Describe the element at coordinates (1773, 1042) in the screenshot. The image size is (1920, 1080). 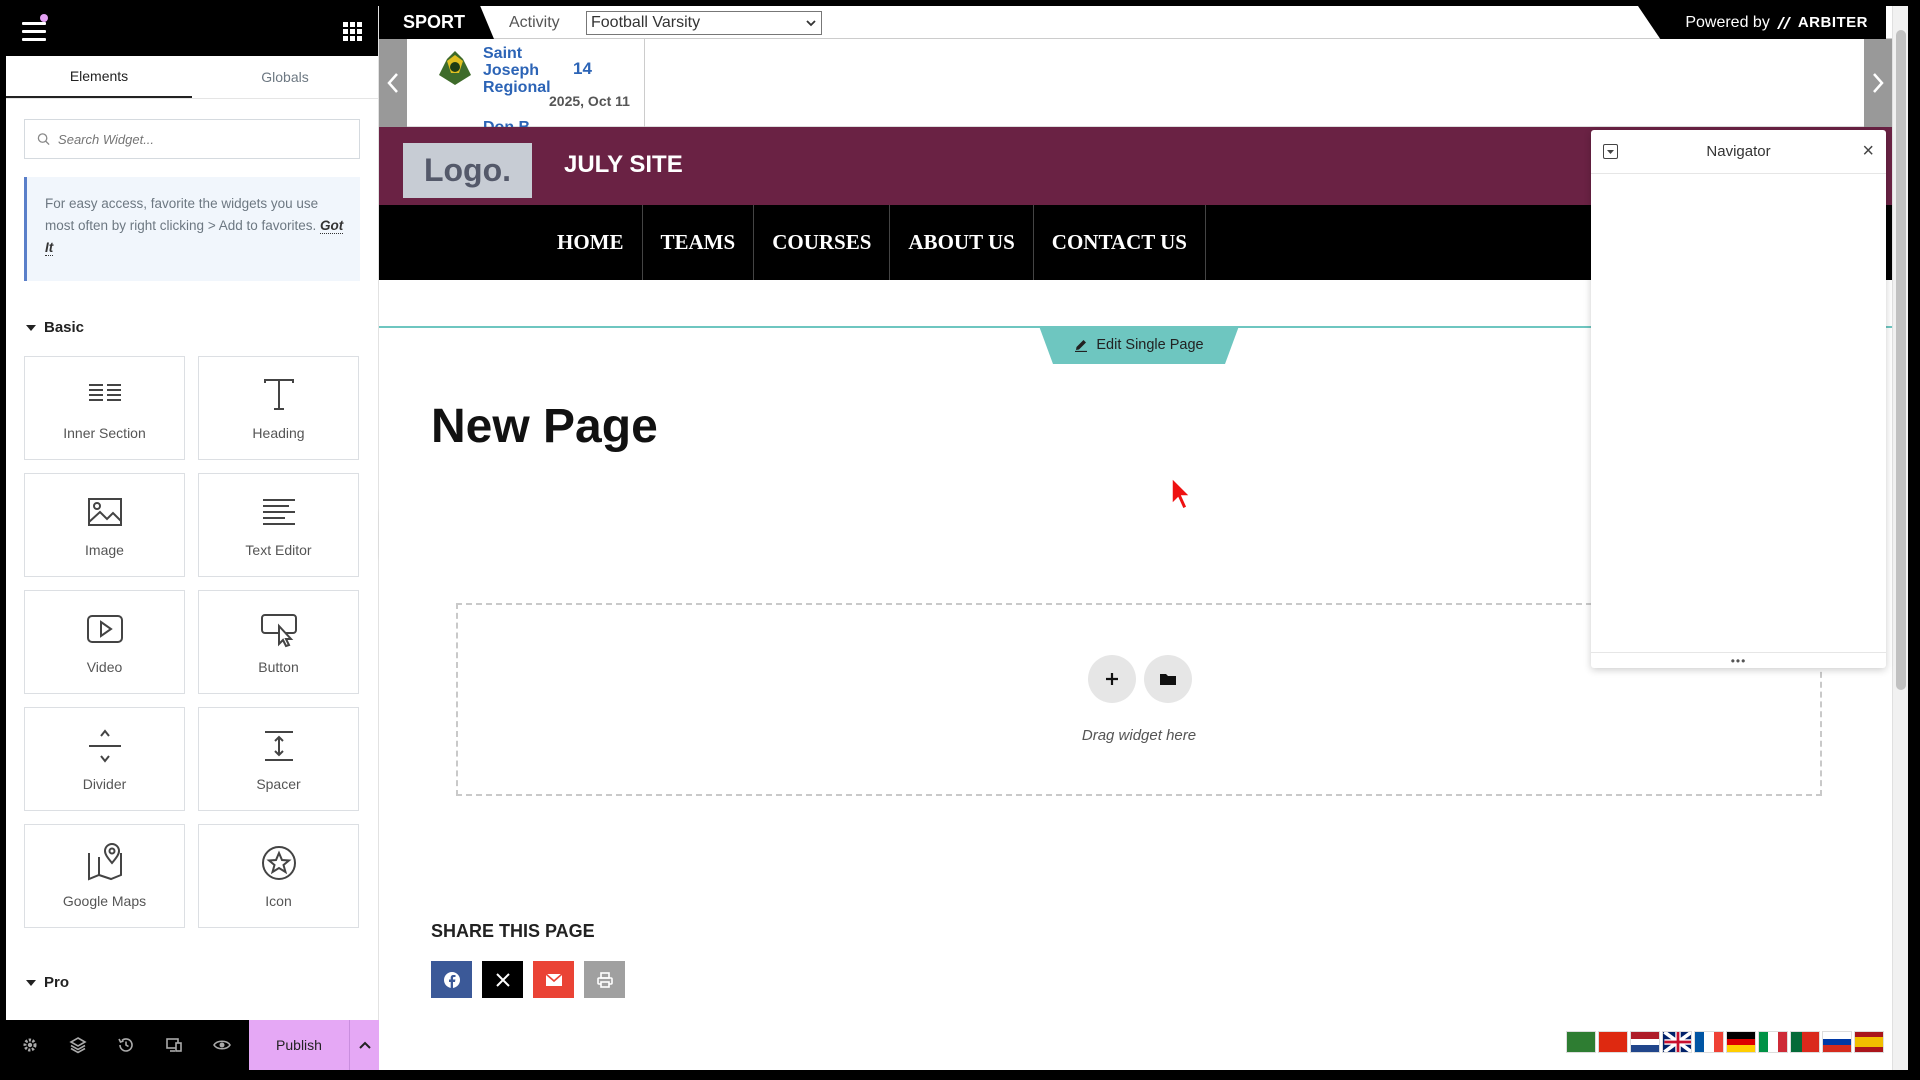
I see `flag-italian-icon` at that location.